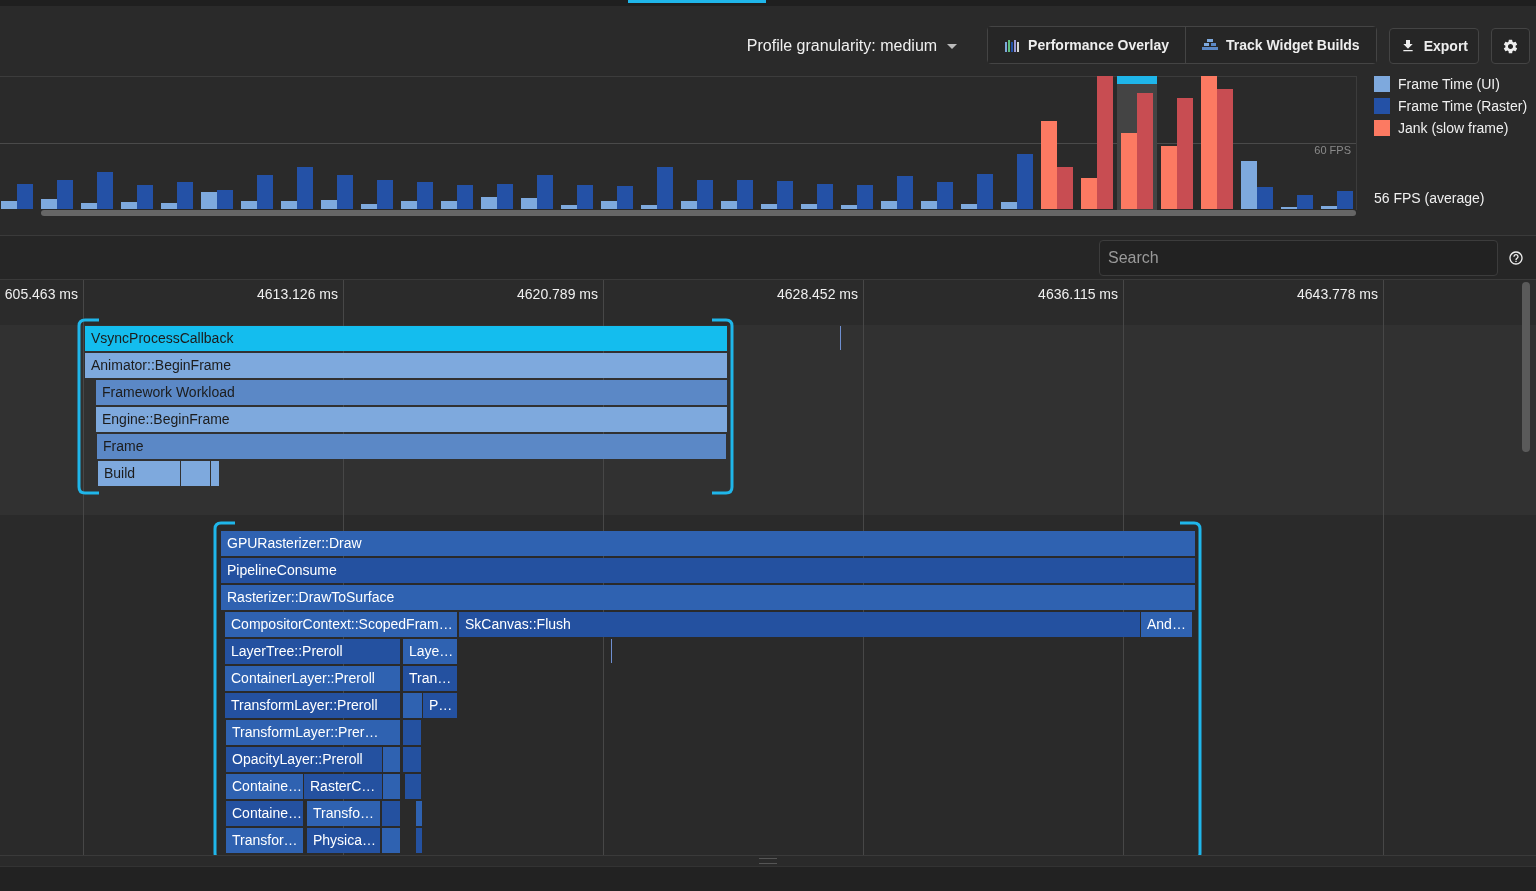 The width and height of the screenshot is (1536, 891). I want to click on timeline-event: Frame, so click(411, 446).